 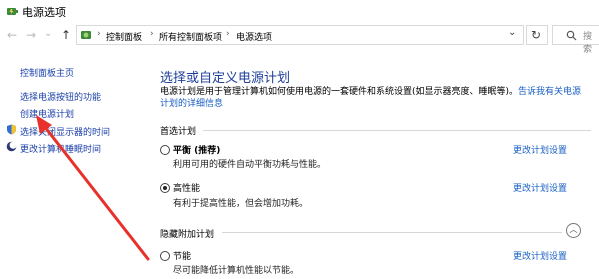 What do you see at coordinates (66, 35) in the screenshot?
I see `up-button: ↑` at bounding box center [66, 35].